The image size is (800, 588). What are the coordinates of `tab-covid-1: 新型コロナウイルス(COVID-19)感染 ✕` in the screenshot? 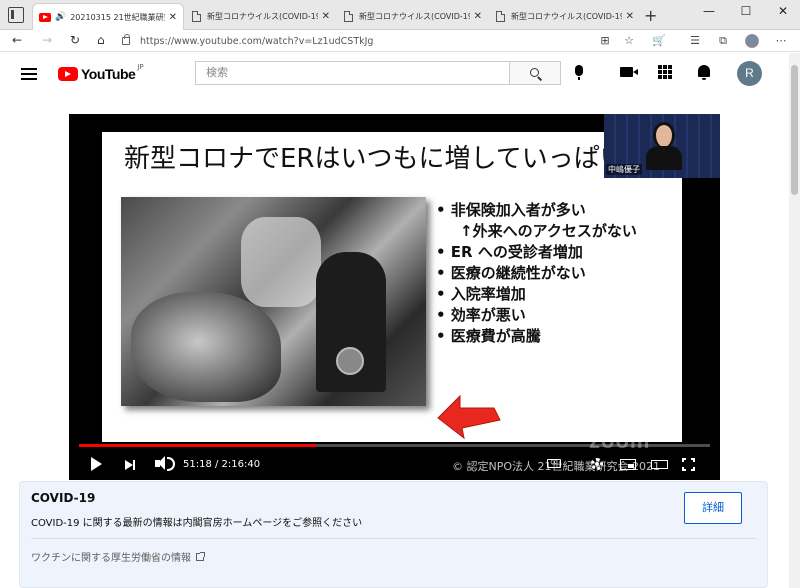 It's located at (261, 16).